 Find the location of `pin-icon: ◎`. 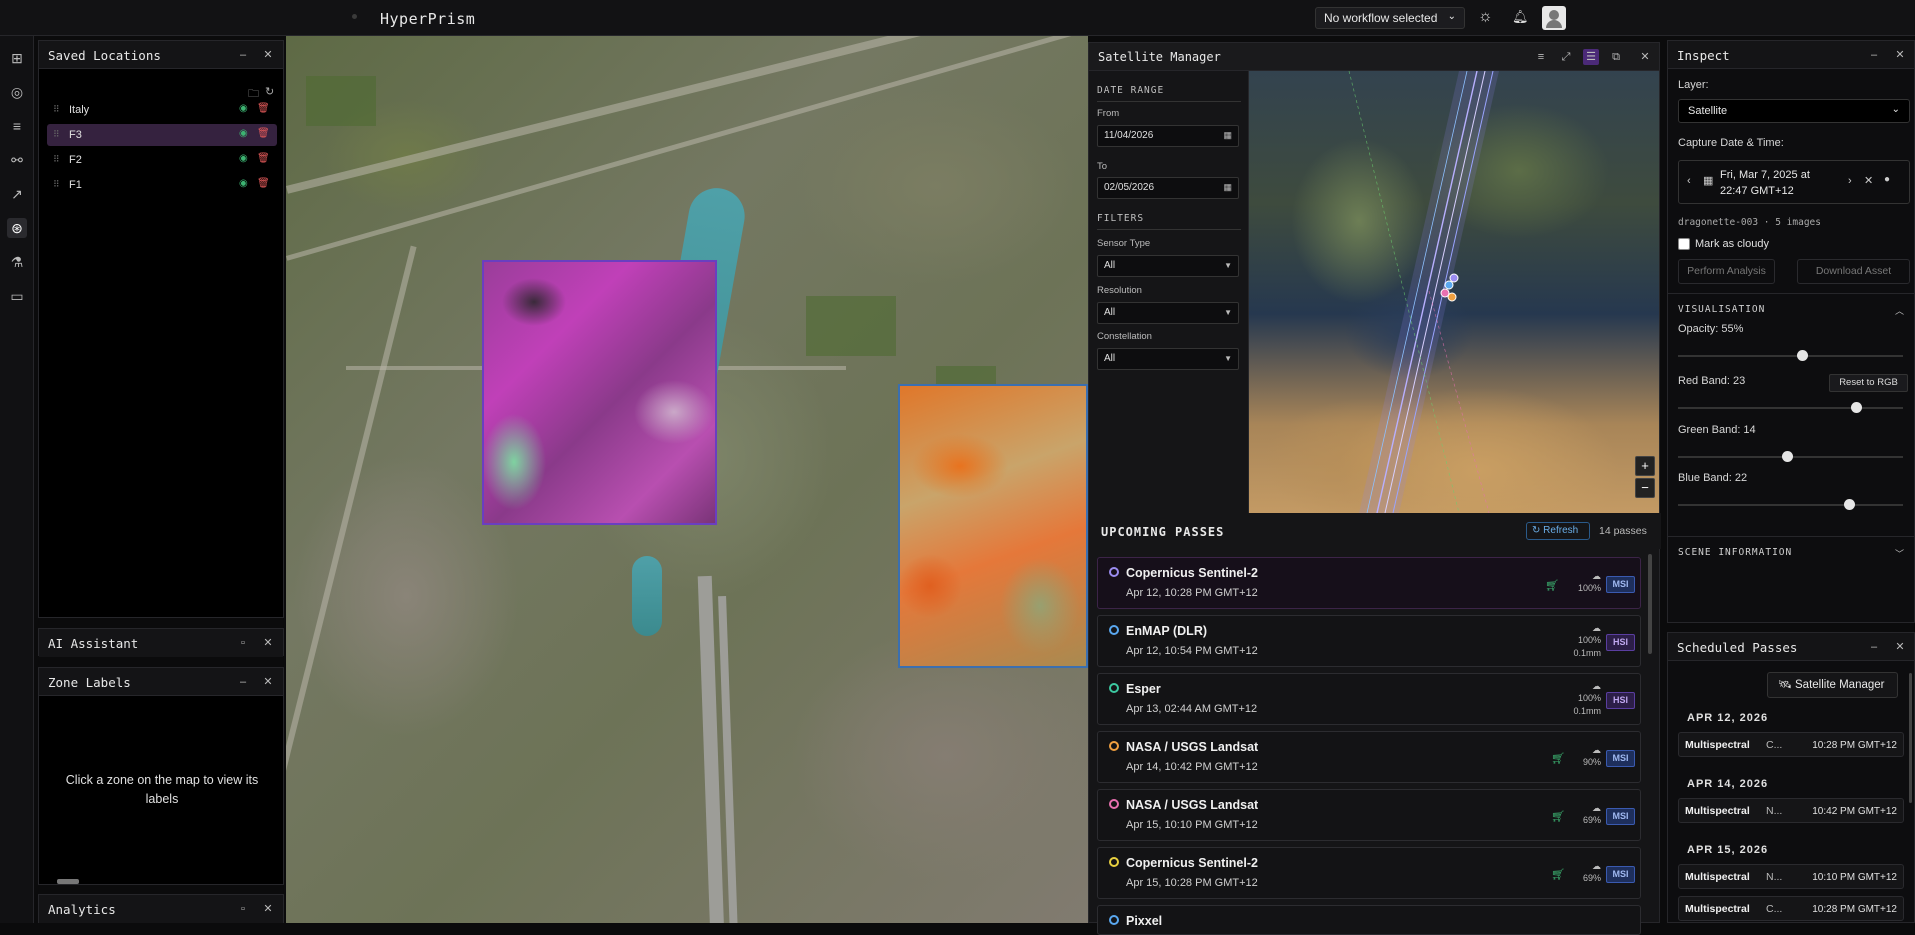

pin-icon: ◎ is located at coordinates (17, 92).